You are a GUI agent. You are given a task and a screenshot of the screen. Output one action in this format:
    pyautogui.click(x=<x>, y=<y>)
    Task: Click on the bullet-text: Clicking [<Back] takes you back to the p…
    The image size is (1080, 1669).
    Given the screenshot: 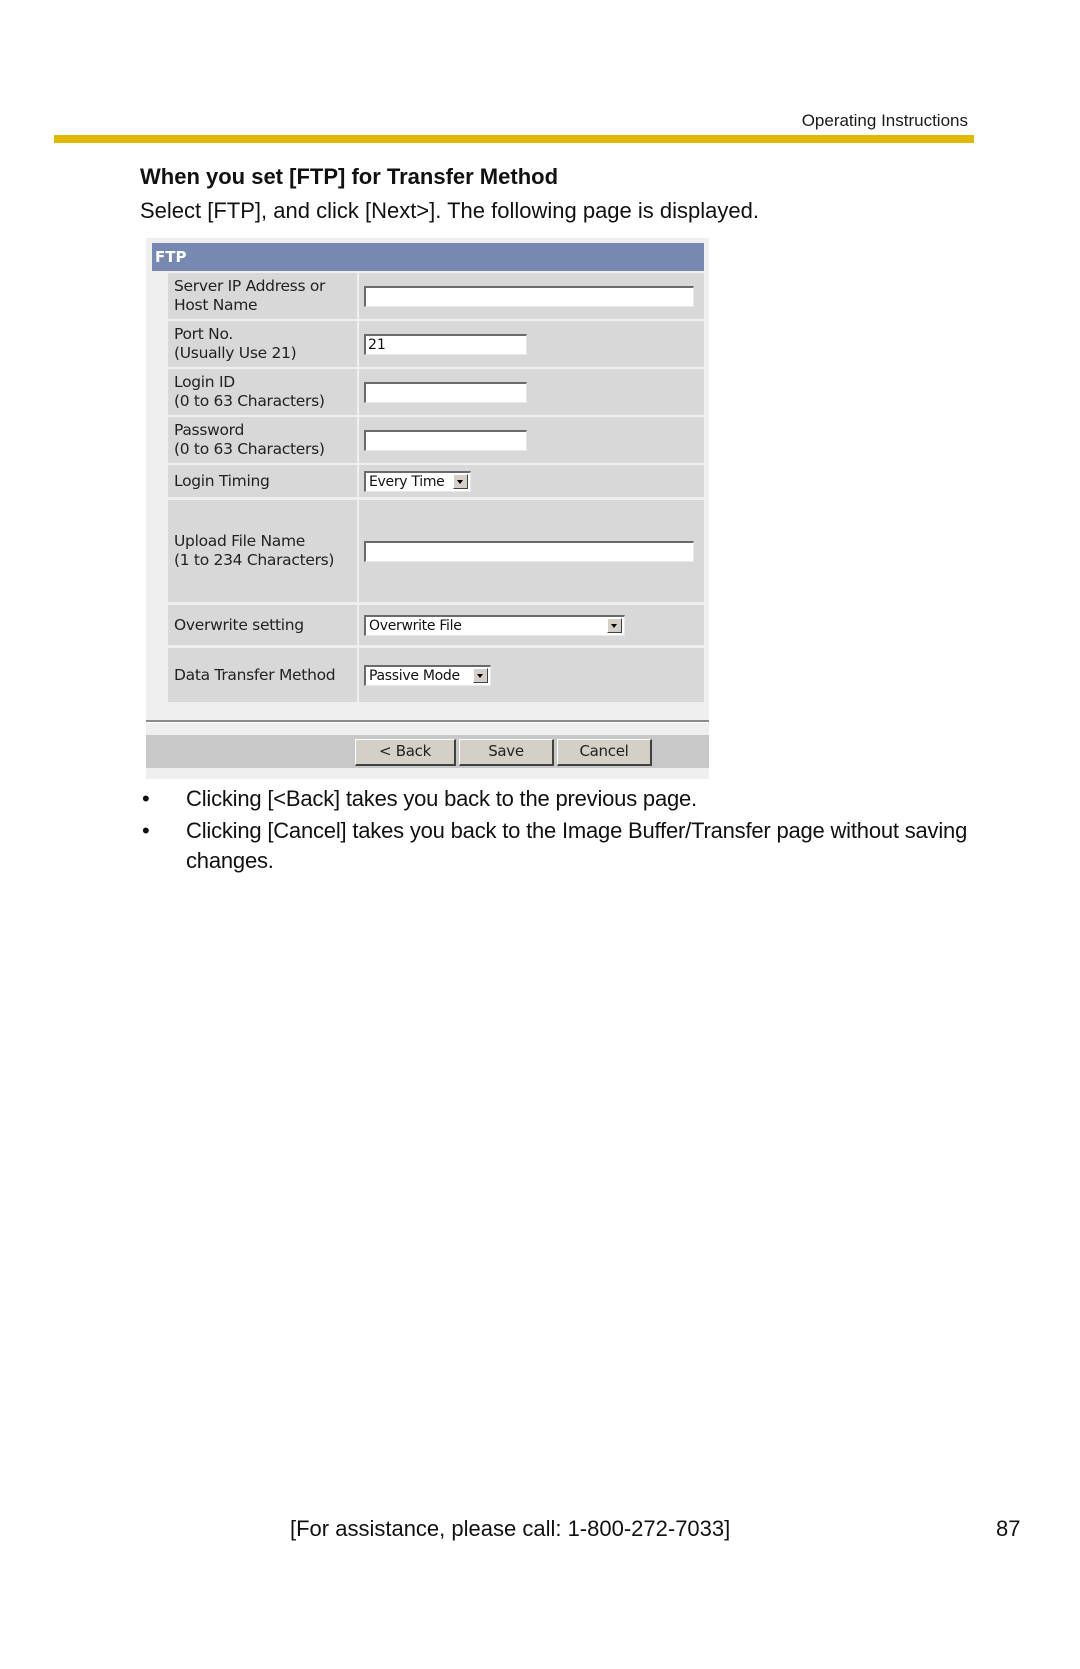 What is the action you would take?
    pyautogui.click(x=441, y=798)
    